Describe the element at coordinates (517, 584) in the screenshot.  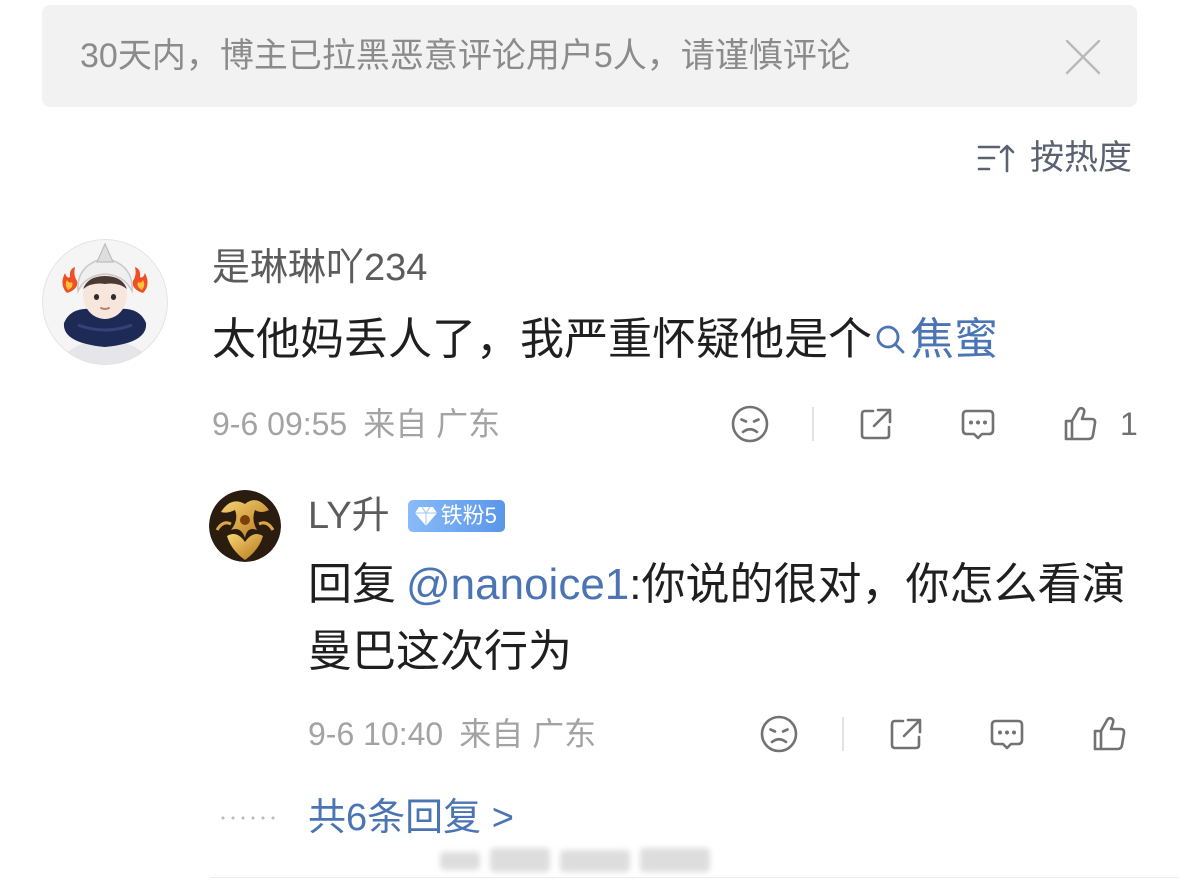
I see `mention-link: @nanoice1` at that location.